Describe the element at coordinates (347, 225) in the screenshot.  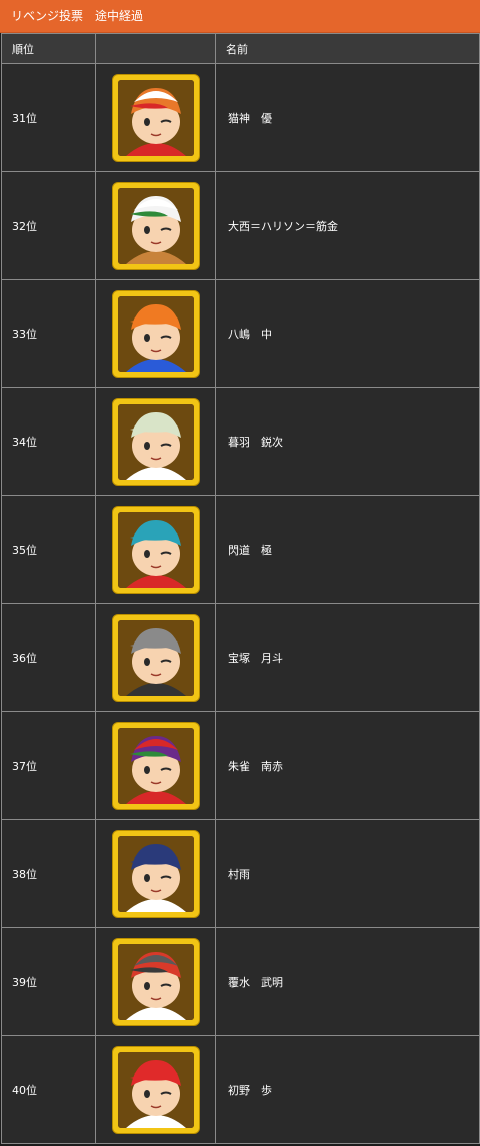
I see `player-name-cell: 大西＝ハリソン＝筋金` at that location.